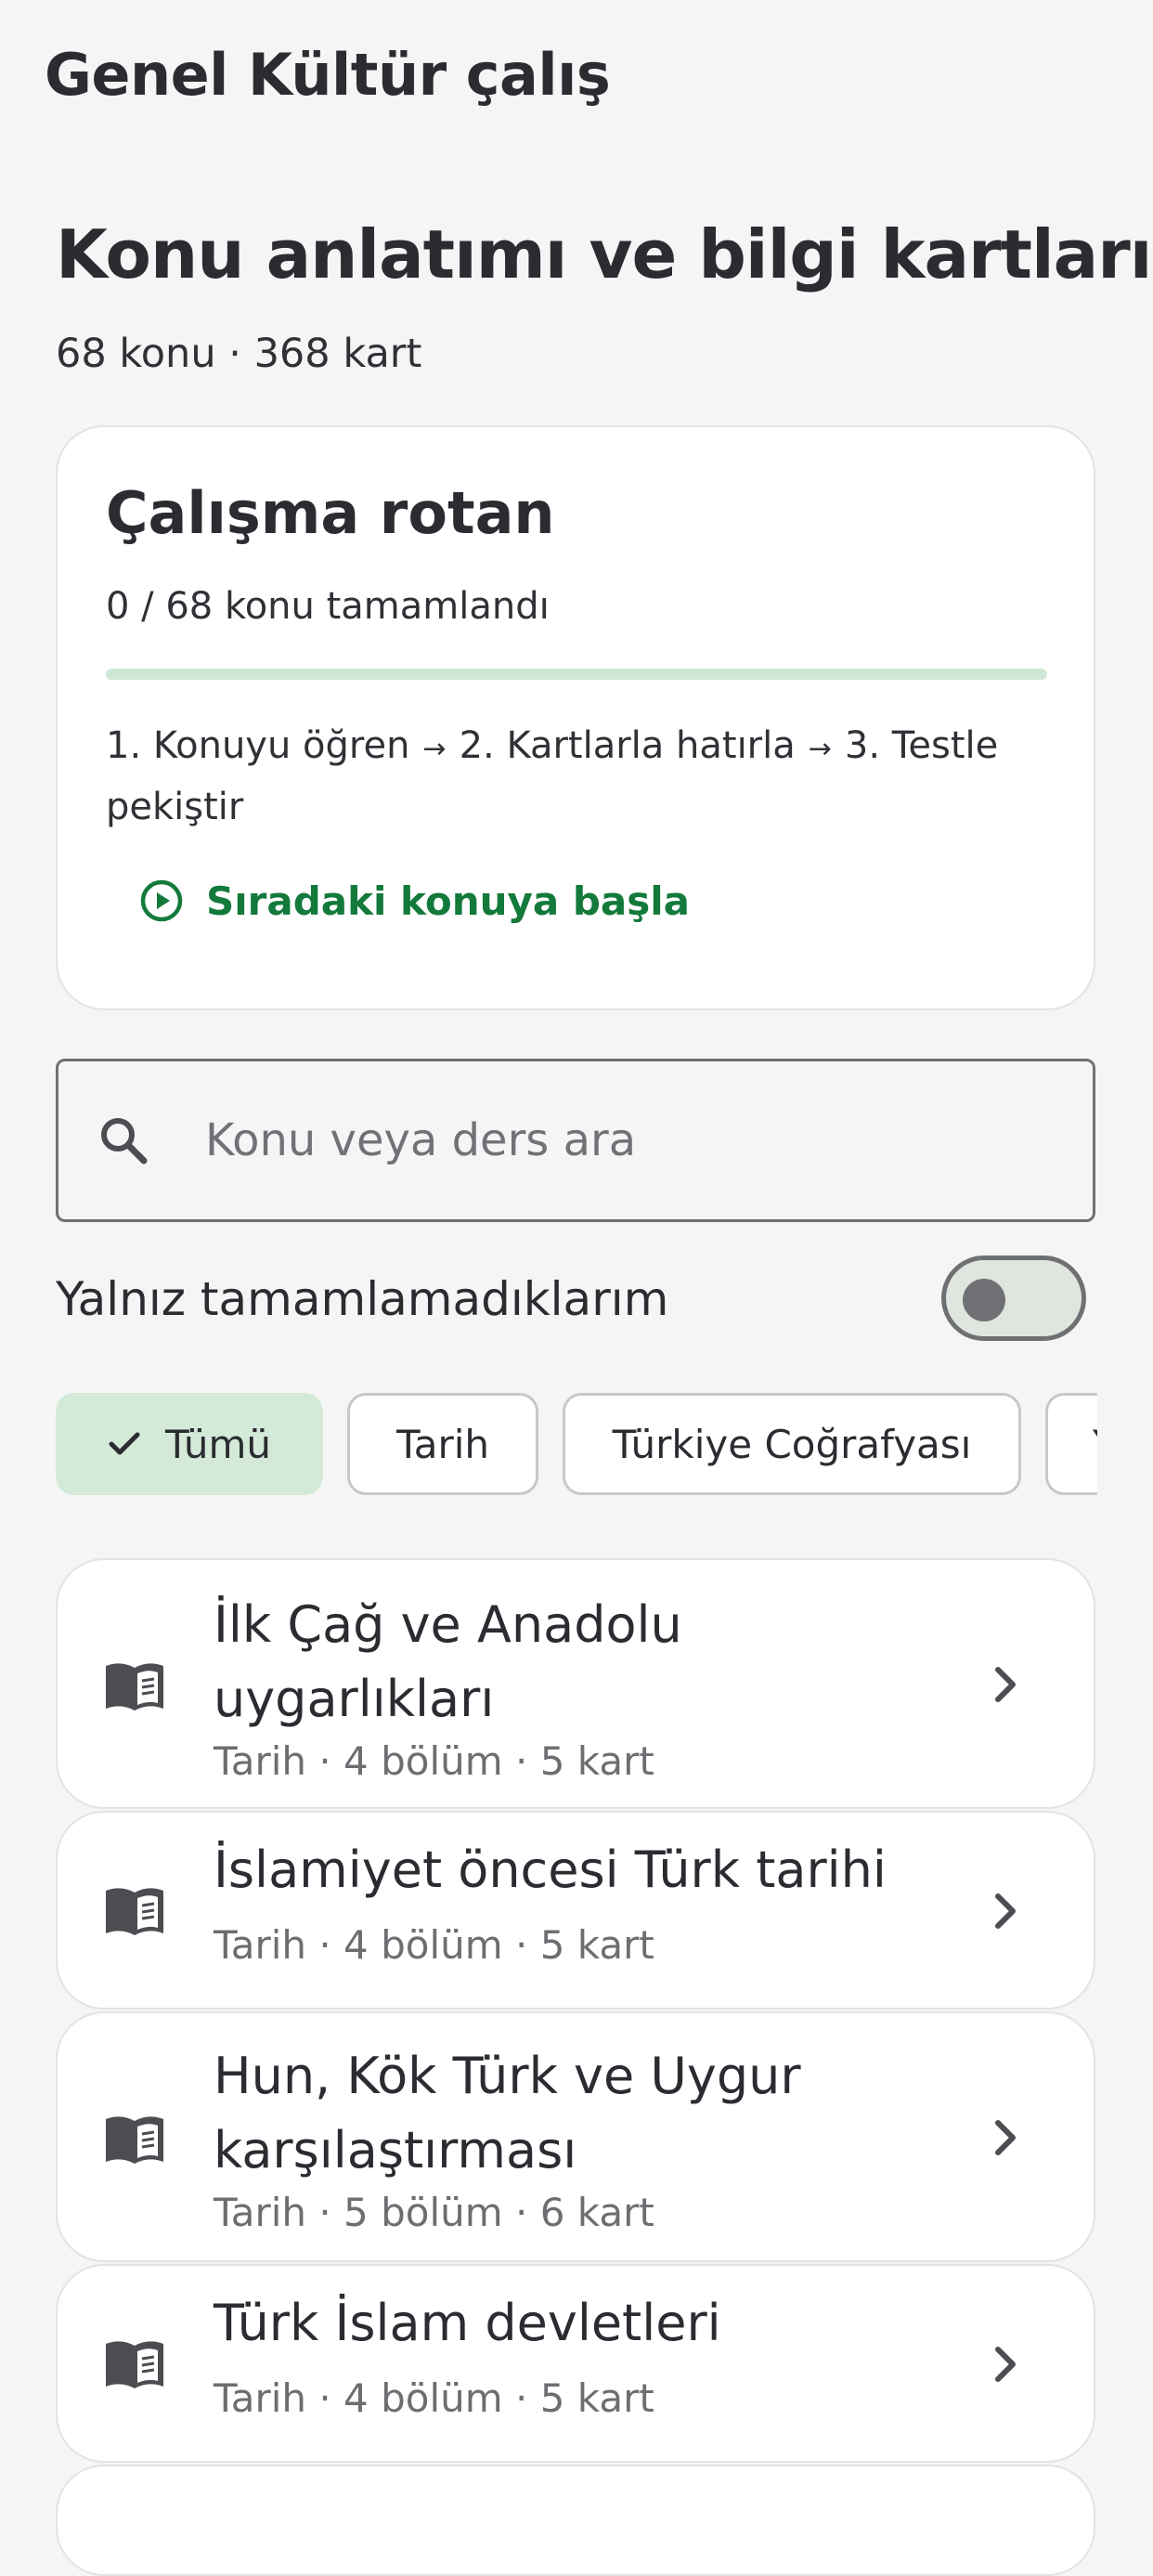 Image resolution: width=1153 pixels, height=2576 pixels. Describe the element at coordinates (550, 1870) in the screenshot. I see `topic-title: İslamiyet öncesi Türk tarihi` at that location.